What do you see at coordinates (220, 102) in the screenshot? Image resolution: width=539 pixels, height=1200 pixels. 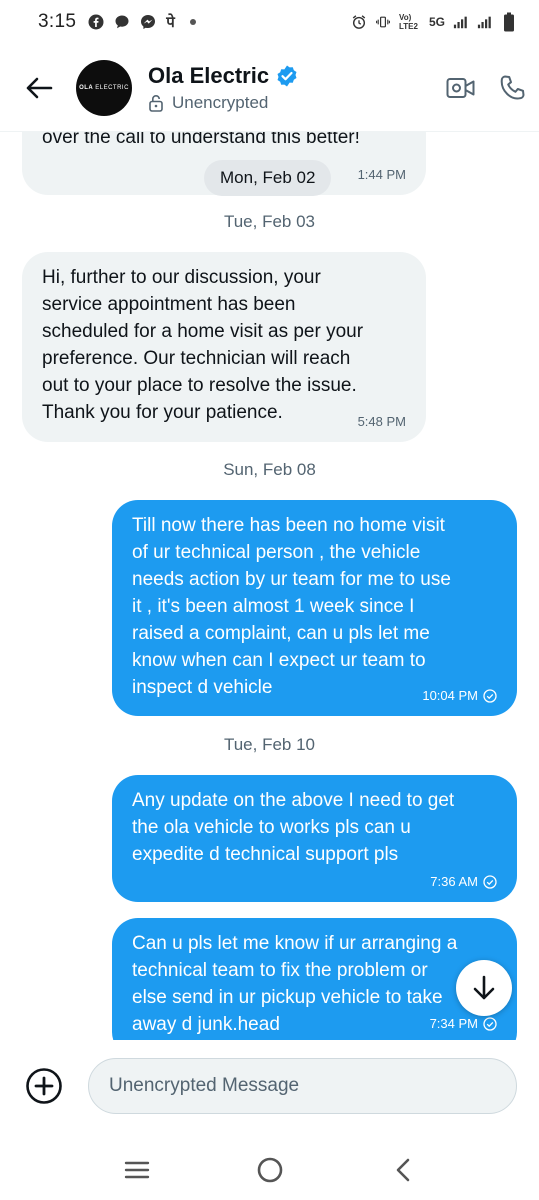 I see `encryption-status: Unencrypted` at bounding box center [220, 102].